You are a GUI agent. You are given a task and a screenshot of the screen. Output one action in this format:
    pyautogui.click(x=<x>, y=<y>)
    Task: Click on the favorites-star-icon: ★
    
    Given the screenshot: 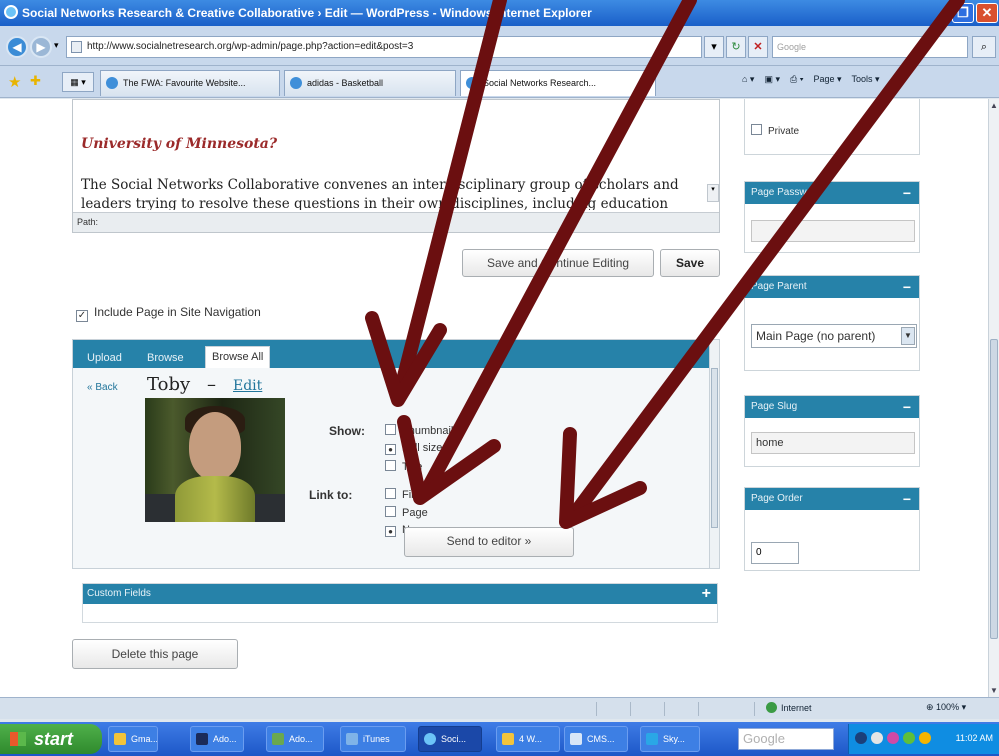 What is the action you would take?
    pyautogui.click(x=14, y=82)
    